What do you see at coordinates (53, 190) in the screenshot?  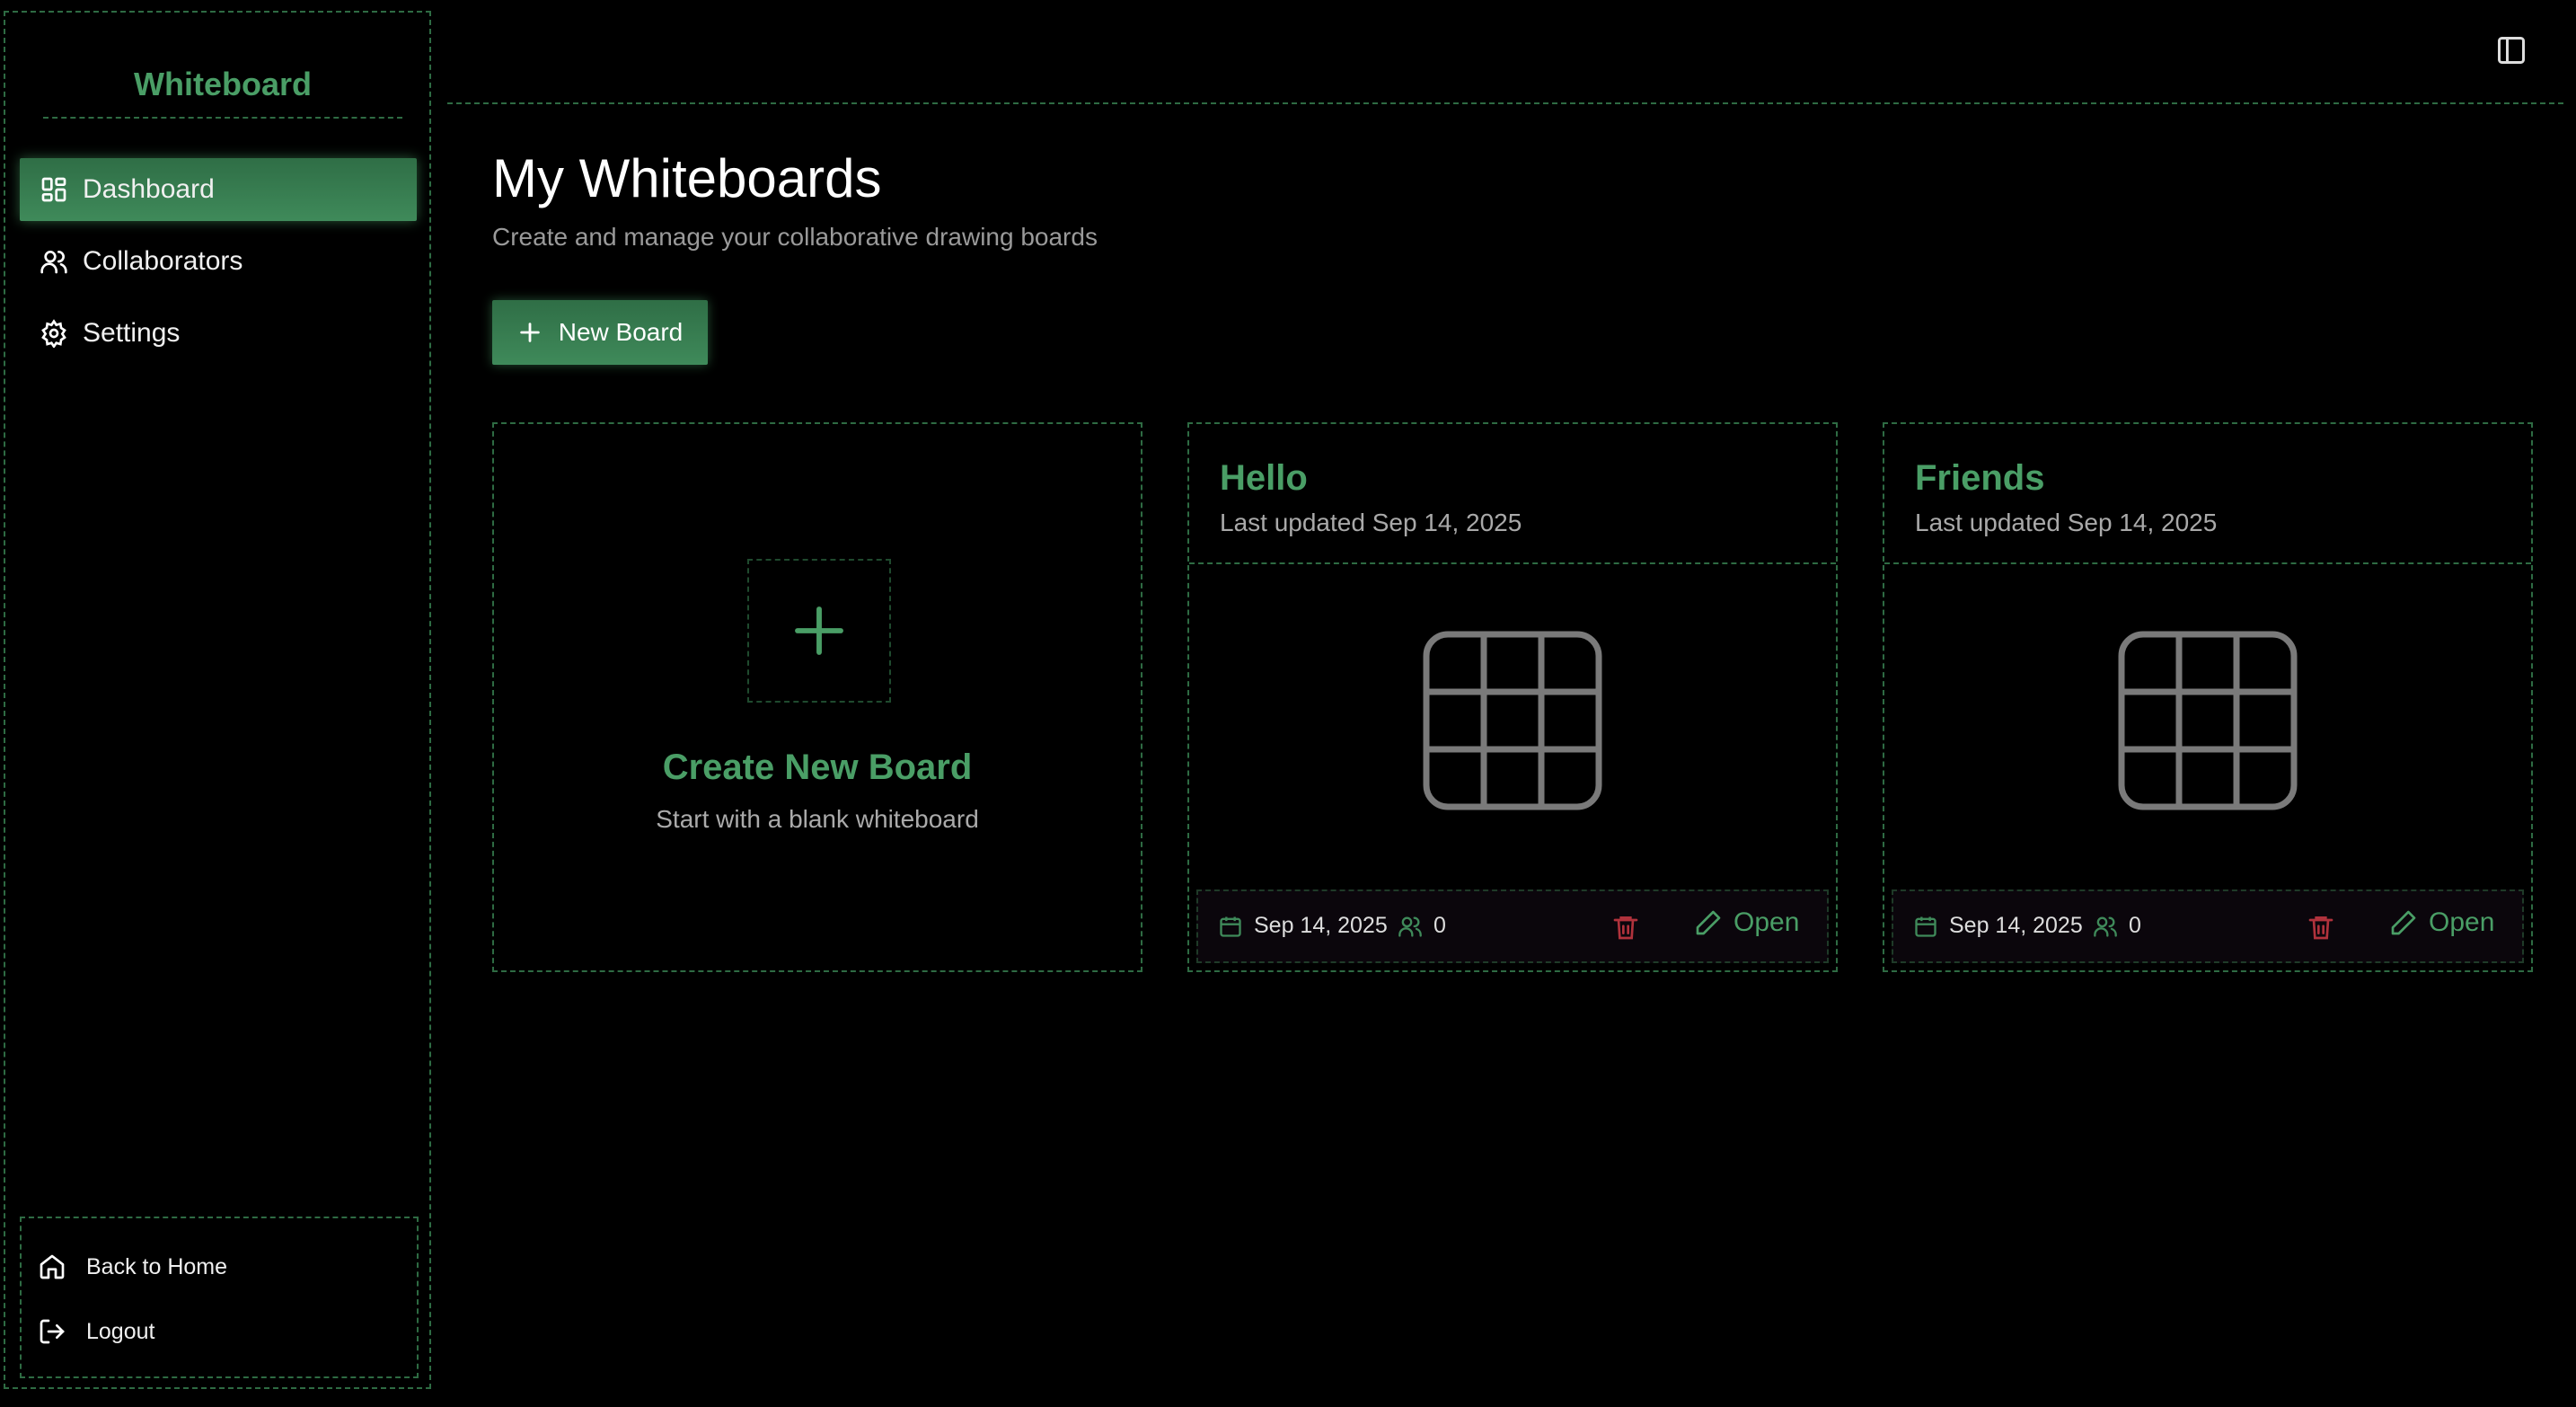 I see `dashboard-icon` at bounding box center [53, 190].